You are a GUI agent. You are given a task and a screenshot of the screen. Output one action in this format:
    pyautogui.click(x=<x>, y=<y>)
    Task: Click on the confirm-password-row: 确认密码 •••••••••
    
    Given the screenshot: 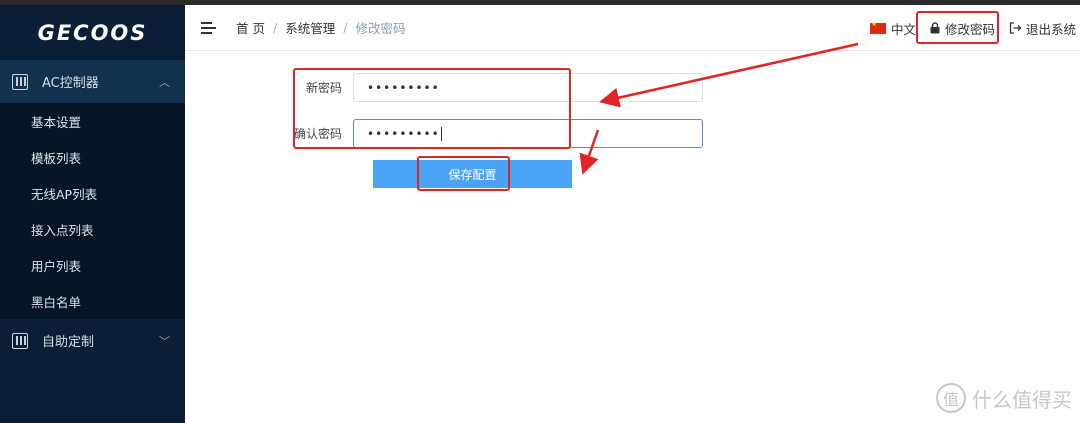 What is the action you would take?
    pyautogui.click(x=444, y=133)
    